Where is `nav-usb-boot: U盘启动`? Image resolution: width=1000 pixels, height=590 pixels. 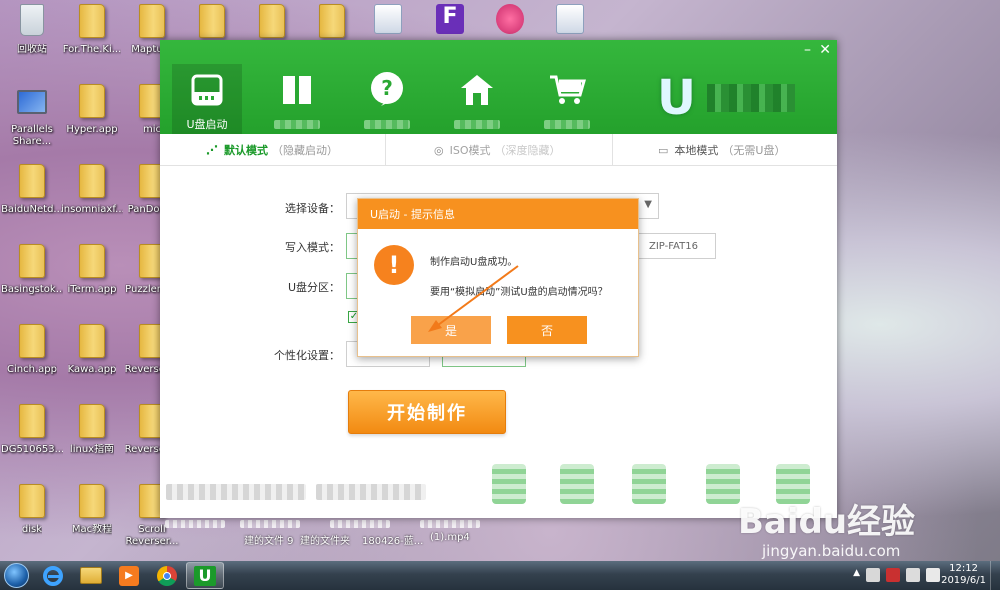
nav-usb-boot: U盘启动 is located at coordinates (207, 99).